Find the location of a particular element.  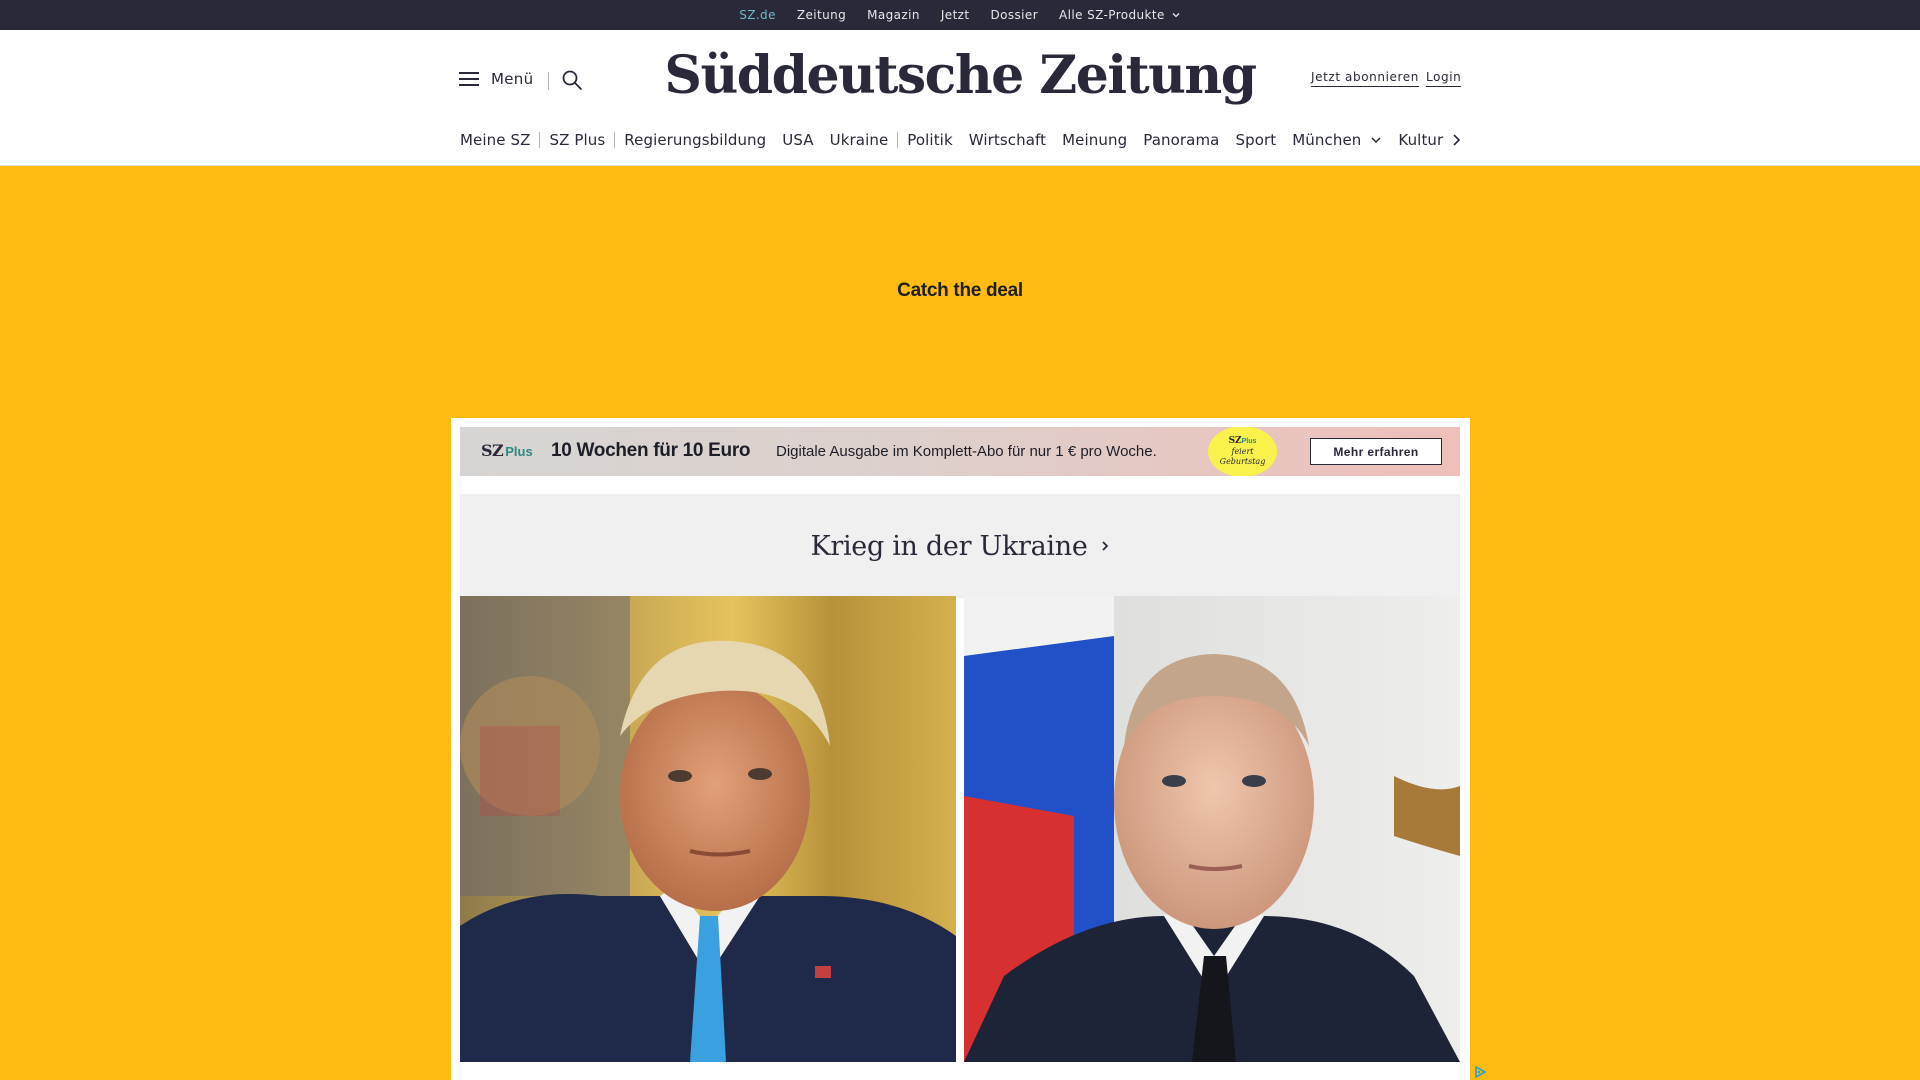

nav-scroll-right-button is located at coordinates (1456, 140).